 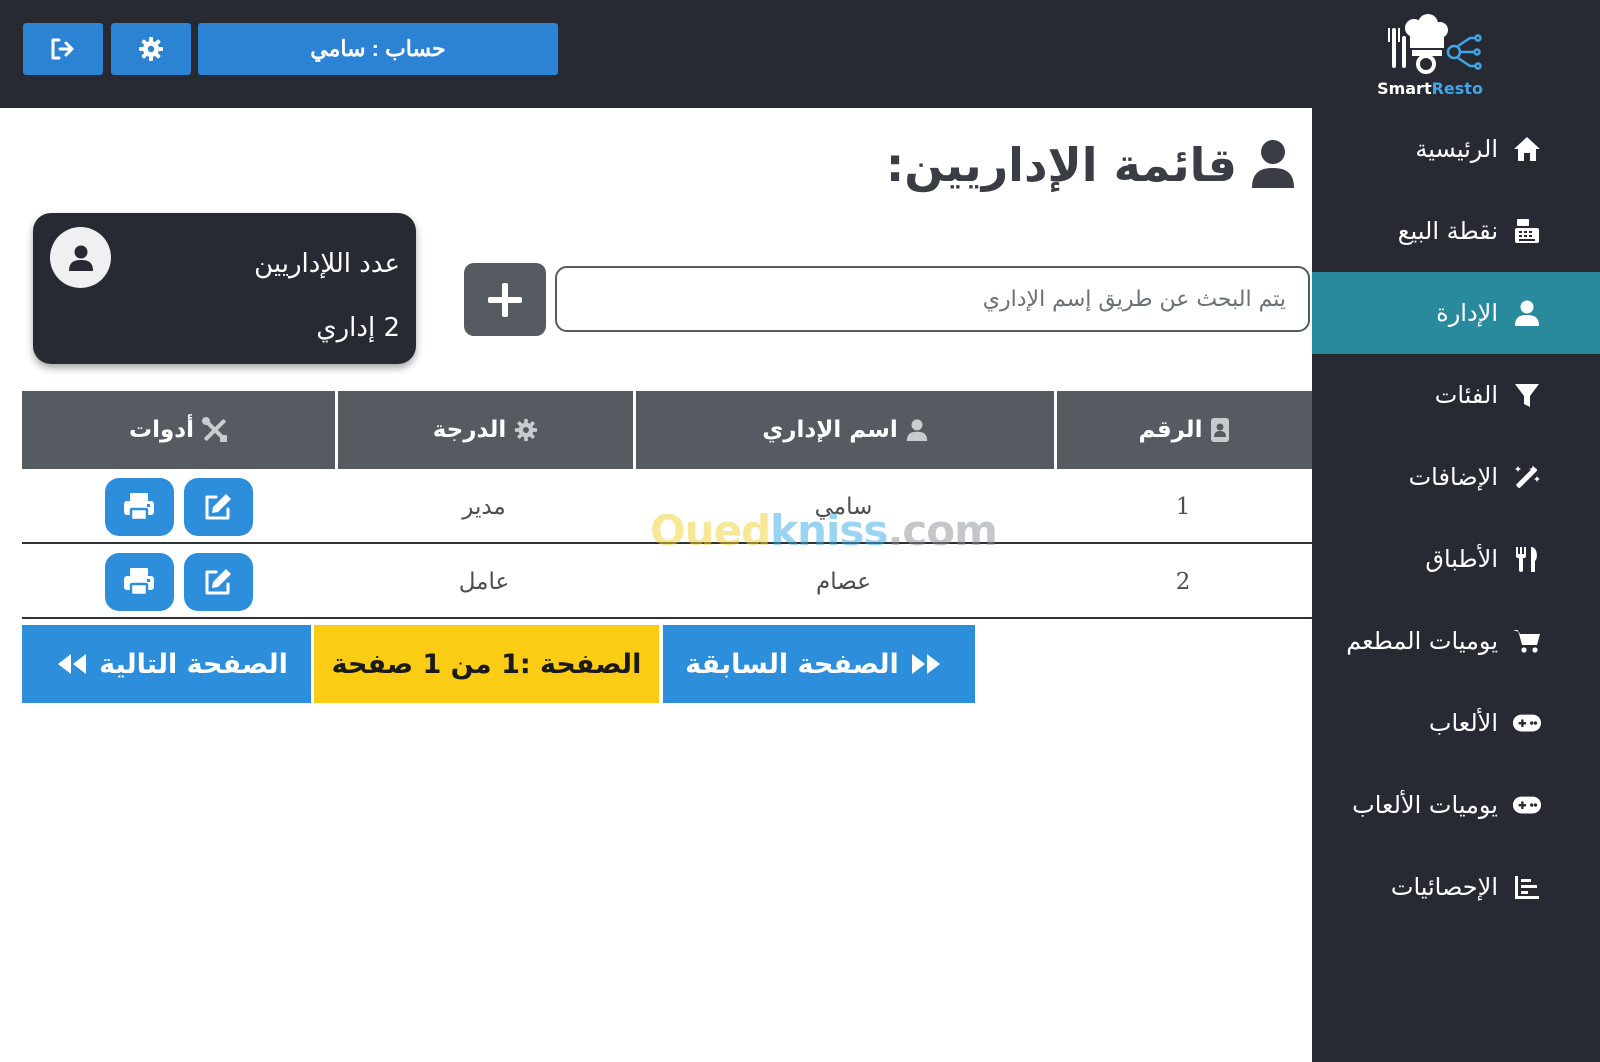 I want to click on sidebar-item-label: الألعاب, so click(x=1463, y=723).